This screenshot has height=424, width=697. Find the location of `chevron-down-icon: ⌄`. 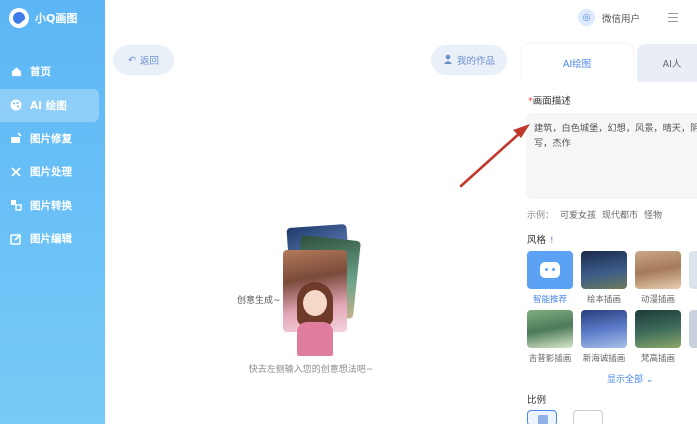

chevron-down-icon: ⌄ is located at coordinates (648, 380).